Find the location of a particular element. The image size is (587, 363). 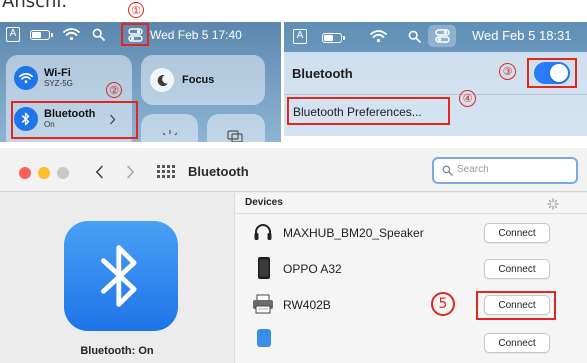

device-name: OPPO A32 is located at coordinates (312, 269).